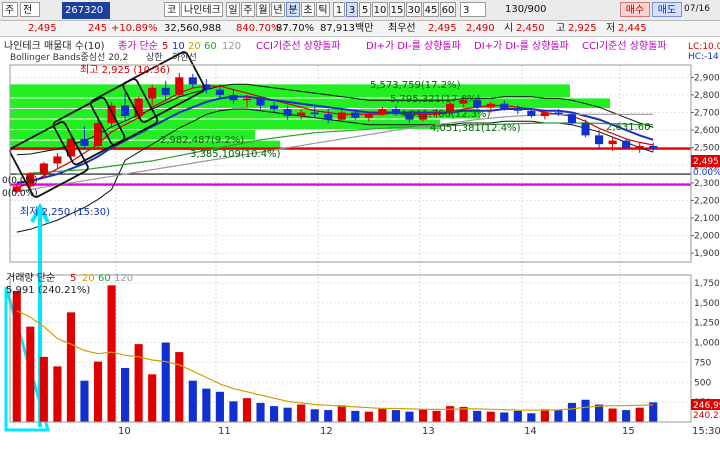 The height and width of the screenshot is (457, 720). What do you see at coordinates (178, 46) in the screenshot?
I see `ma-period-10: 10` at bounding box center [178, 46].